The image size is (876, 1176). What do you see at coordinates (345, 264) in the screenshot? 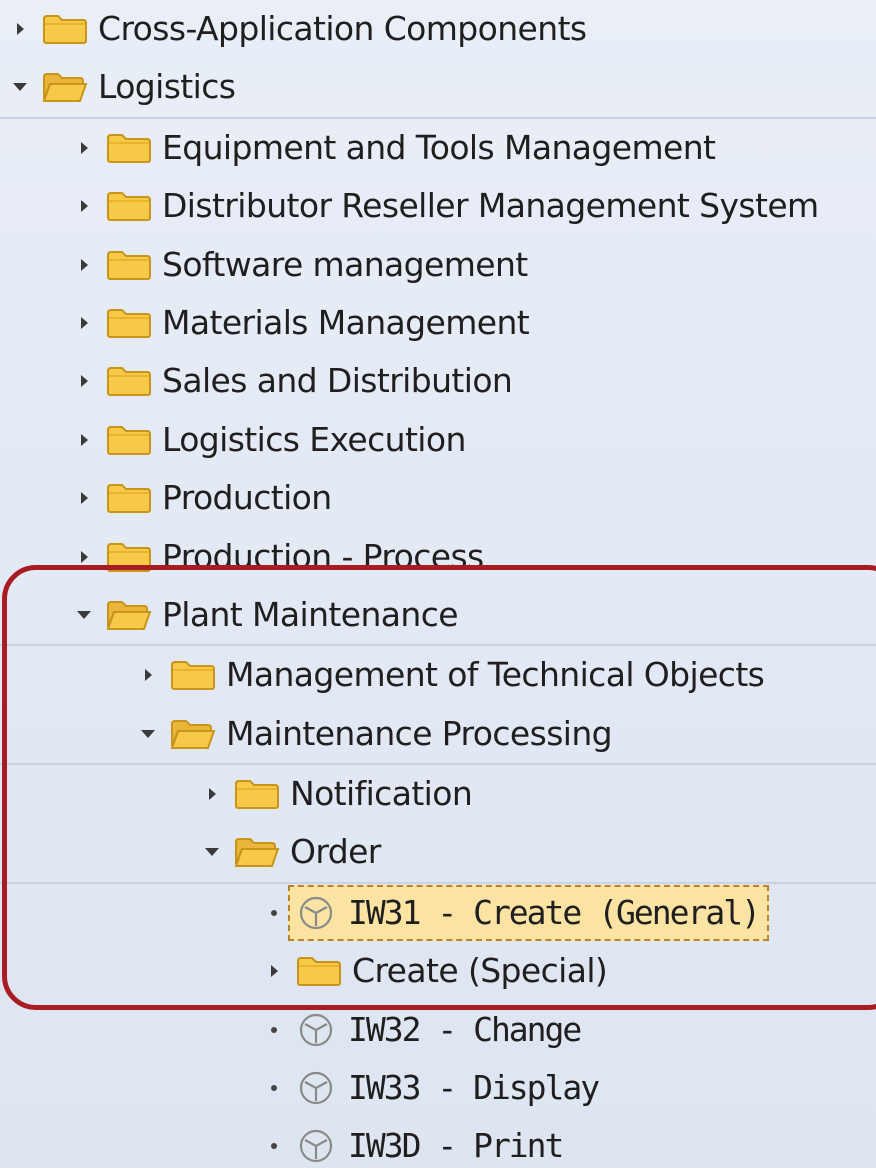
I see `tree-node-label: Software management` at bounding box center [345, 264].